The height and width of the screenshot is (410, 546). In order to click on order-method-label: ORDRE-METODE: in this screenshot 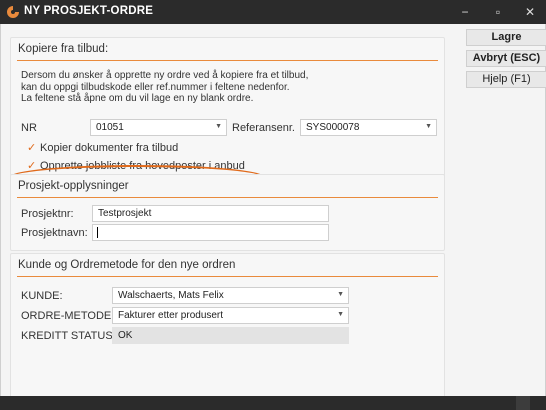, I will do `click(68, 316)`.